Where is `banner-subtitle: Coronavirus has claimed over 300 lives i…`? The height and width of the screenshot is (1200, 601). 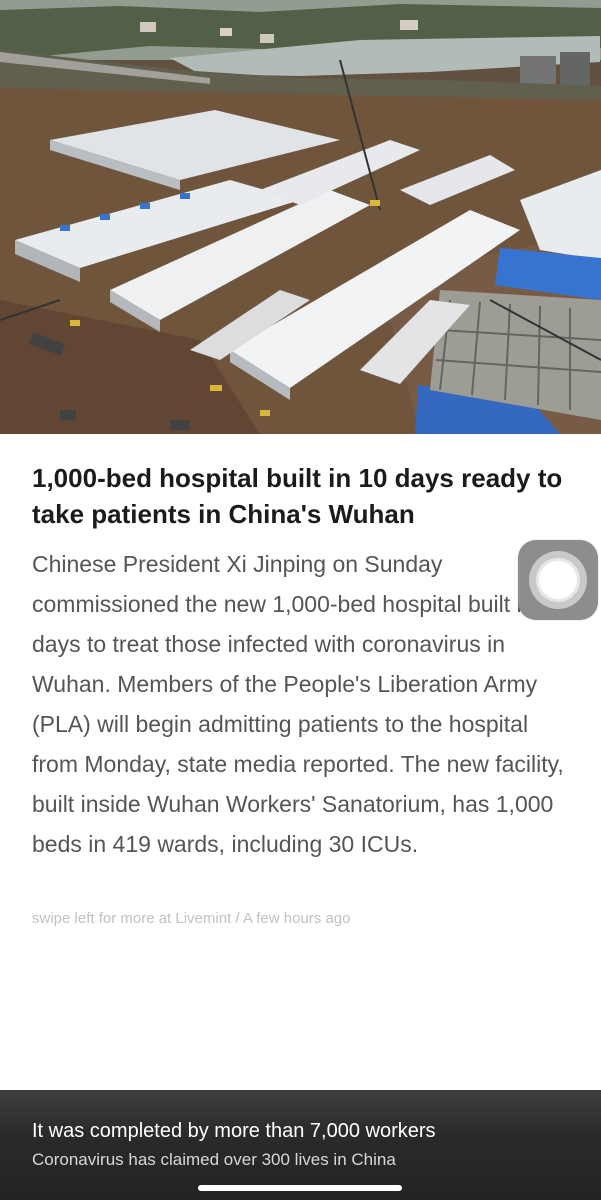
banner-subtitle: Coronavirus has claimed over 300 lives i… is located at coordinates (214, 1159).